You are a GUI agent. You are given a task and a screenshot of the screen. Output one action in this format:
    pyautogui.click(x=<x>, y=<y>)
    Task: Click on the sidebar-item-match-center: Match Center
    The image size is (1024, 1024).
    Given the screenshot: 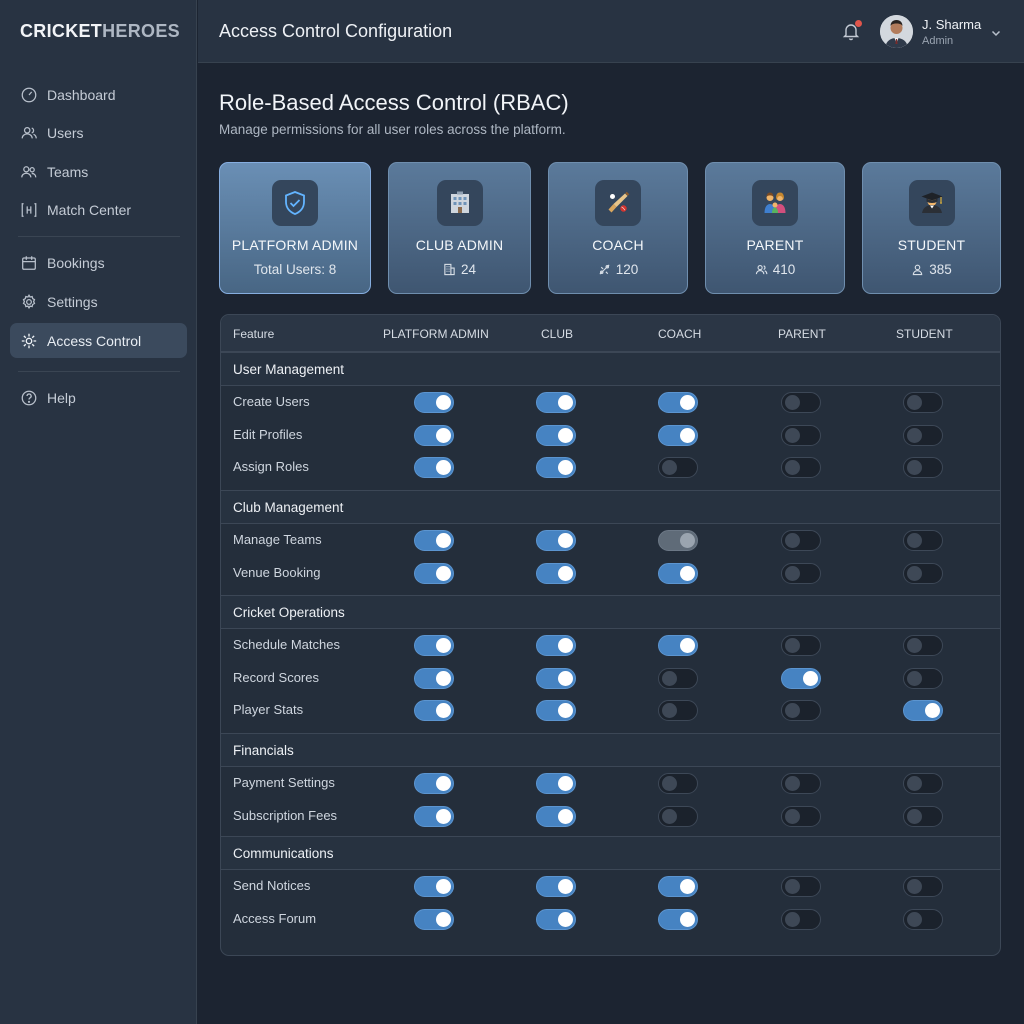 What is the action you would take?
    pyautogui.click(x=98, y=209)
    